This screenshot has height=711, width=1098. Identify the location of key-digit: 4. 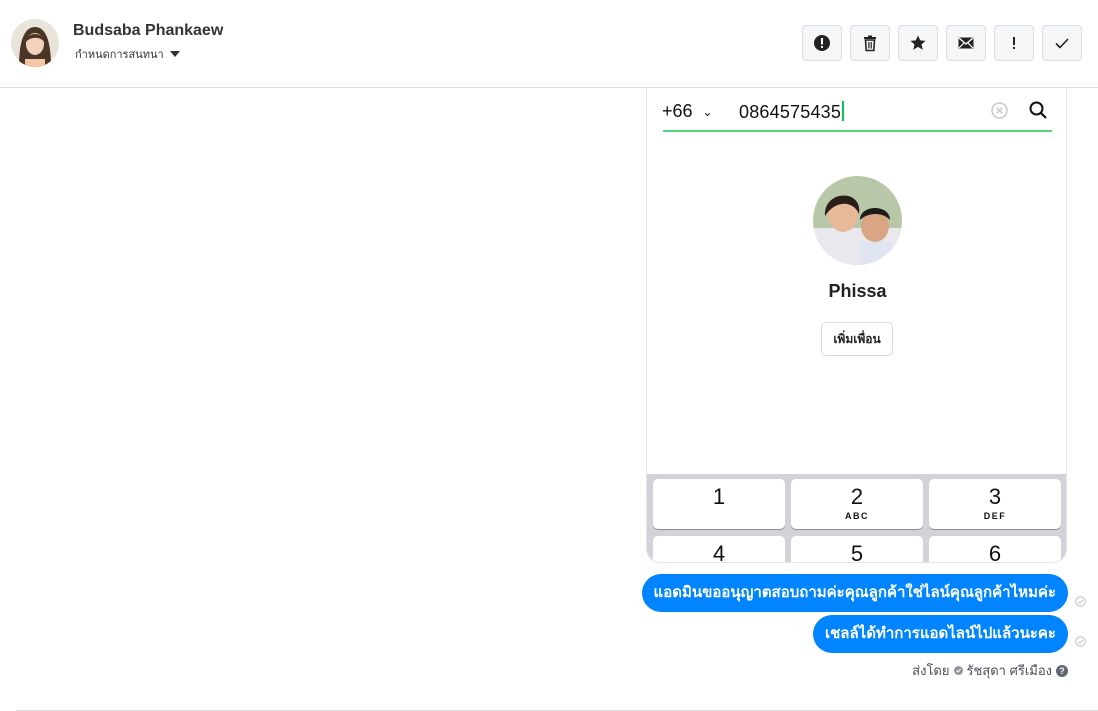
(719, 552).